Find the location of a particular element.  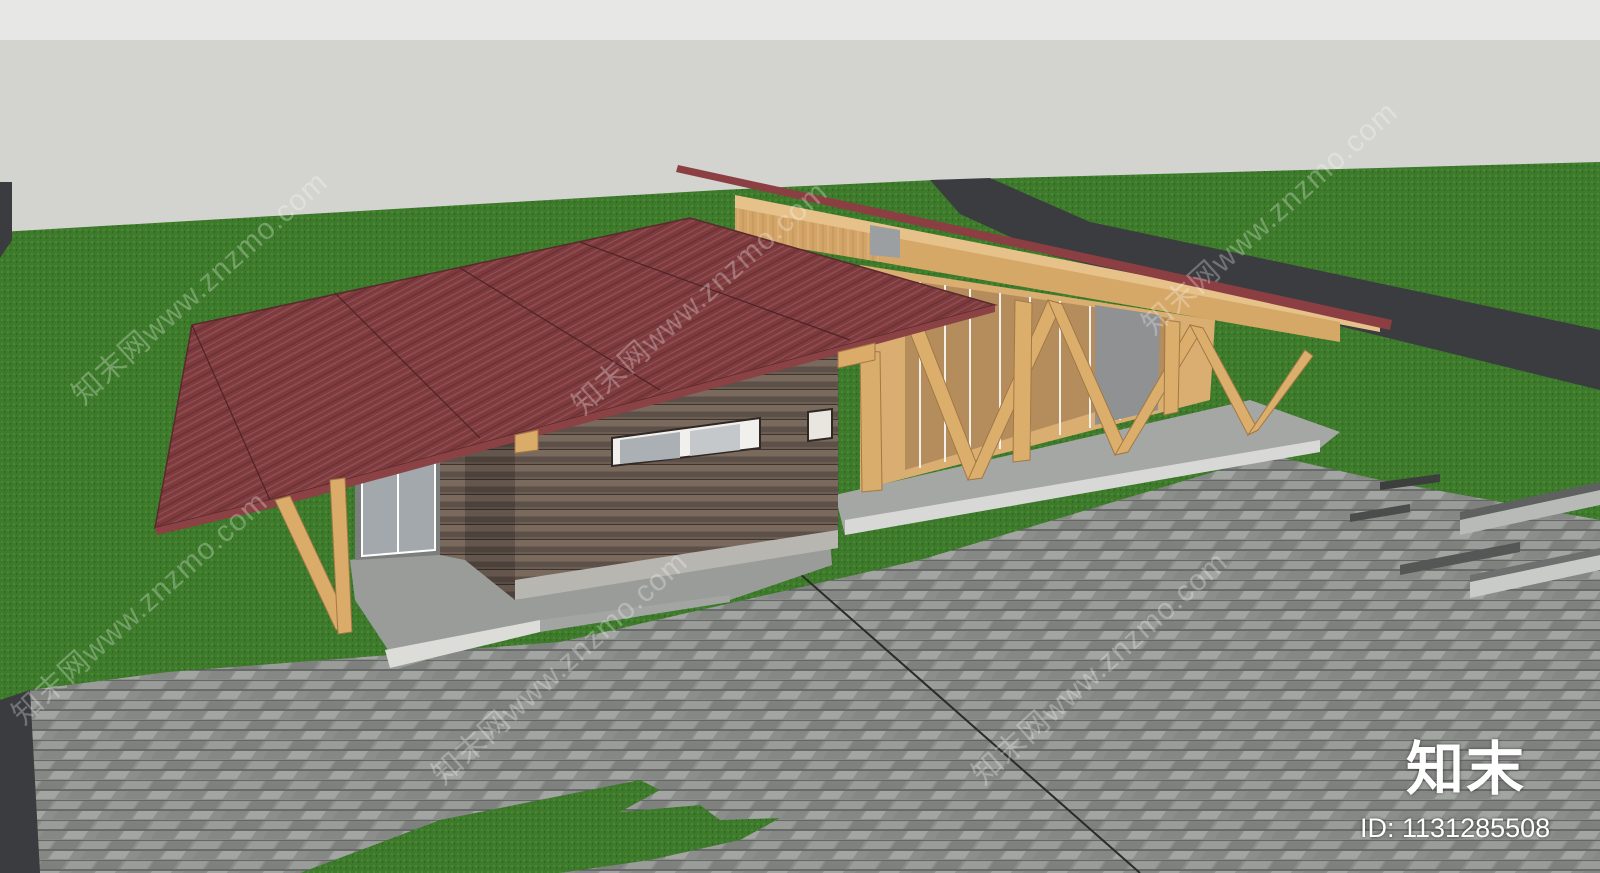

brand-logo: 知末 is located at coordinates (1466, 769).